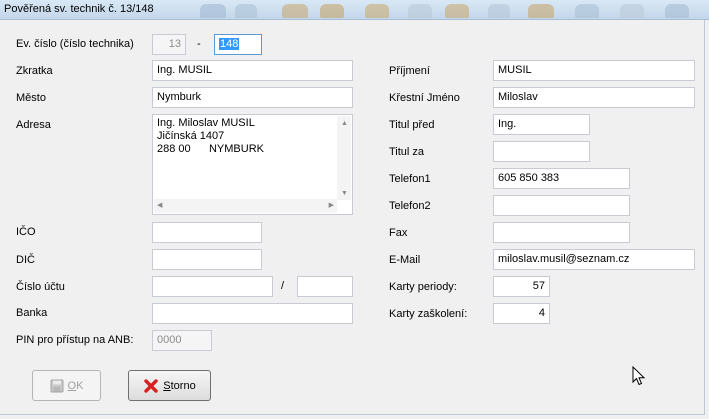 The width and height of the screenshot is (709, 419). Describe the element at coordinates (325, 286) in the screenshot. I see `bank-code-field` at that location.